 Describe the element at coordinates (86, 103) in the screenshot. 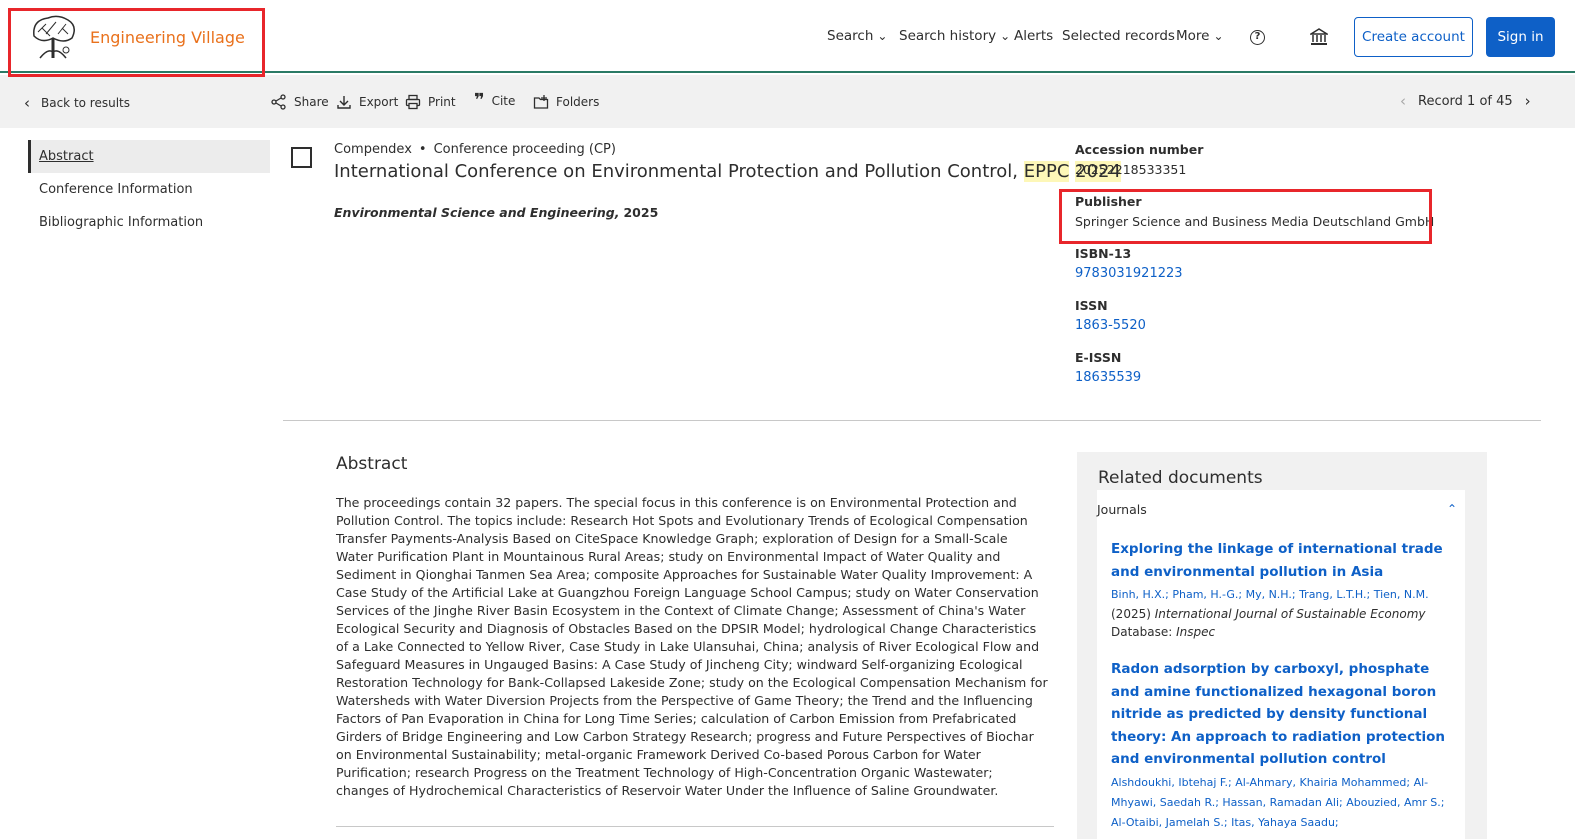

I see `back-to-results-label: Back to results` at that location.